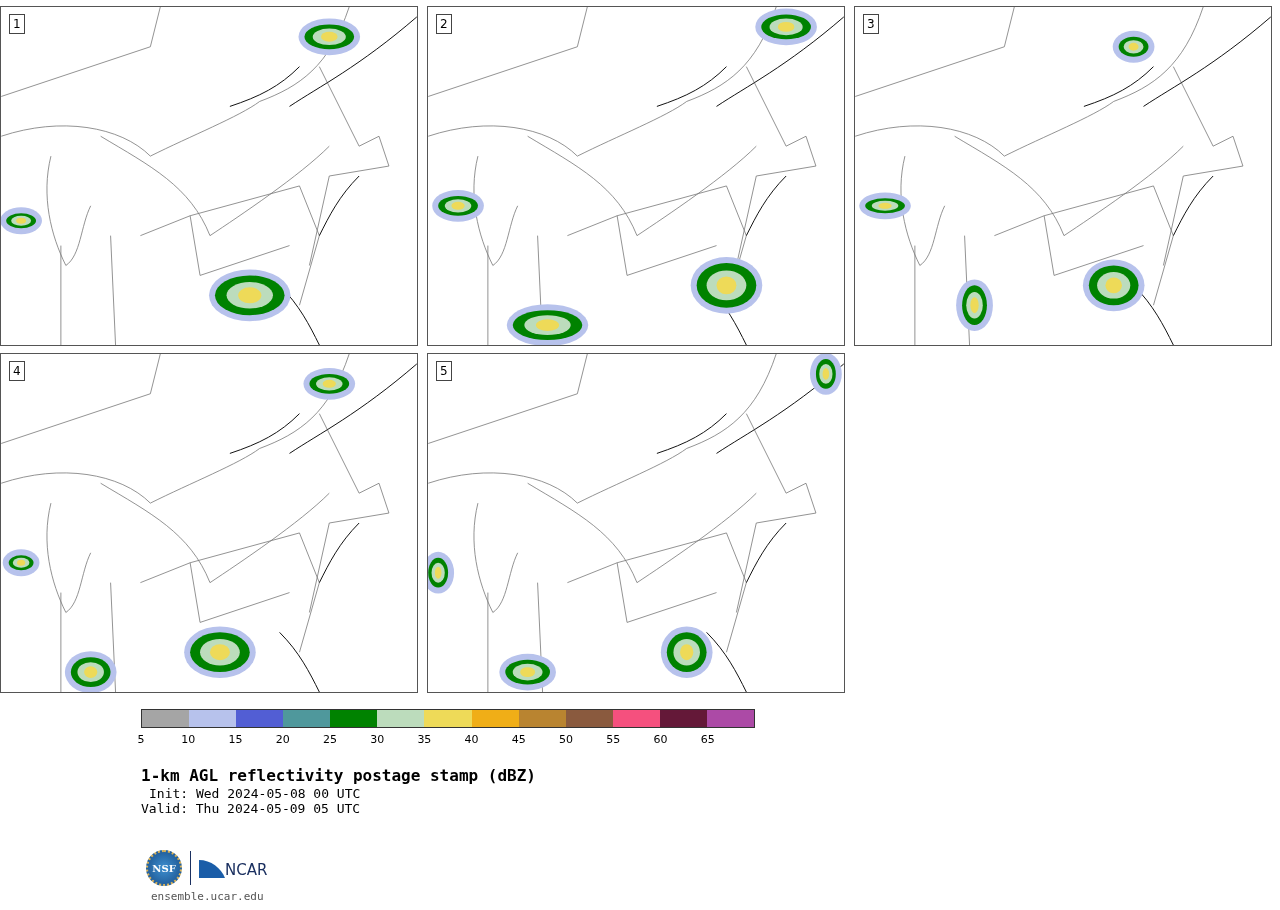  Describe the element at coordinates (233, 868) in the screenshot. I see `ncar-logo: NCAR` at that location.